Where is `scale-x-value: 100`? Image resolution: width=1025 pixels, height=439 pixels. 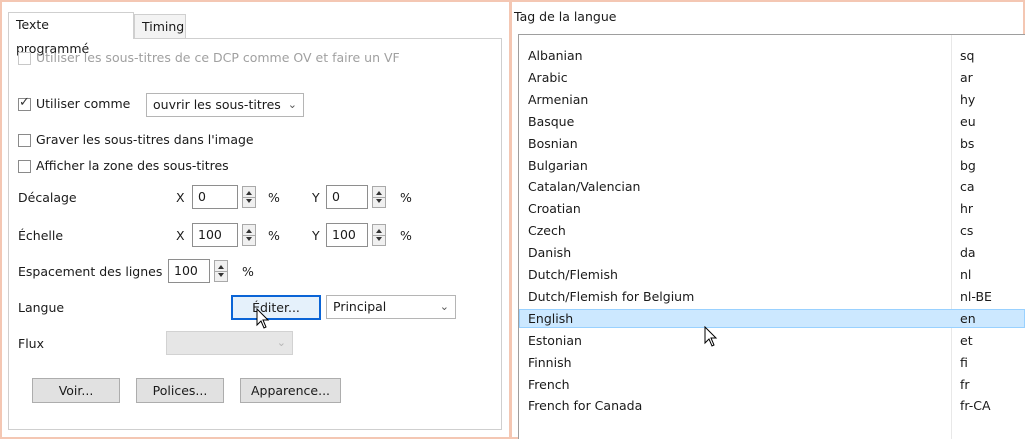 scale-x-value: 100 is located at coordinates (210, 234).